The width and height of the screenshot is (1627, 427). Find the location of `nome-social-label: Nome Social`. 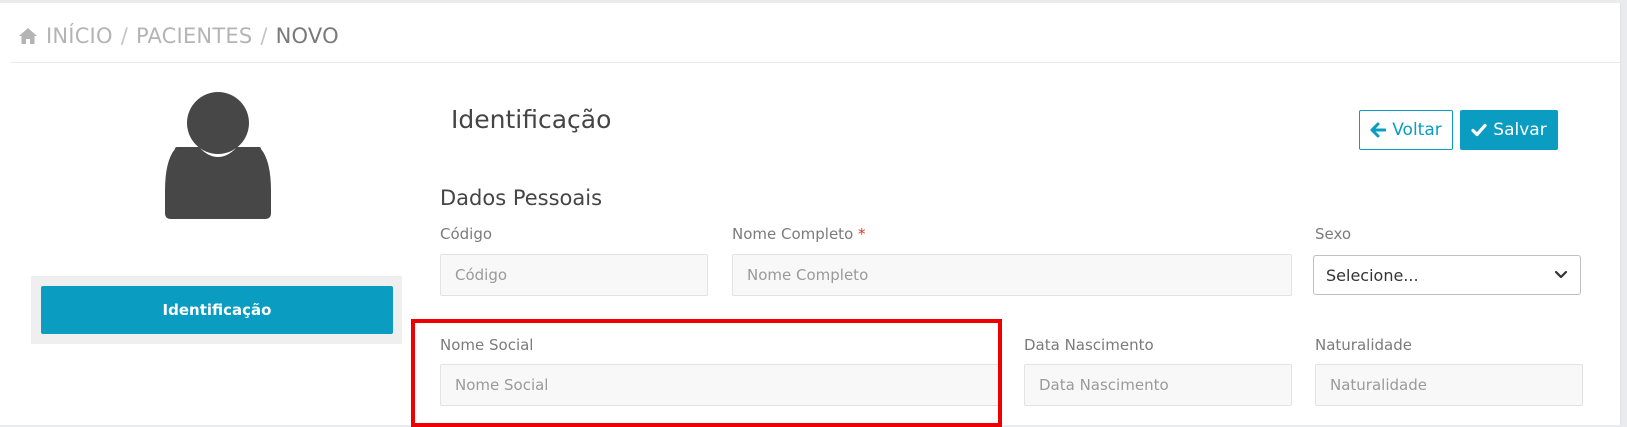

nome-social-label: Nome Social is located at coordinates (487, 345).